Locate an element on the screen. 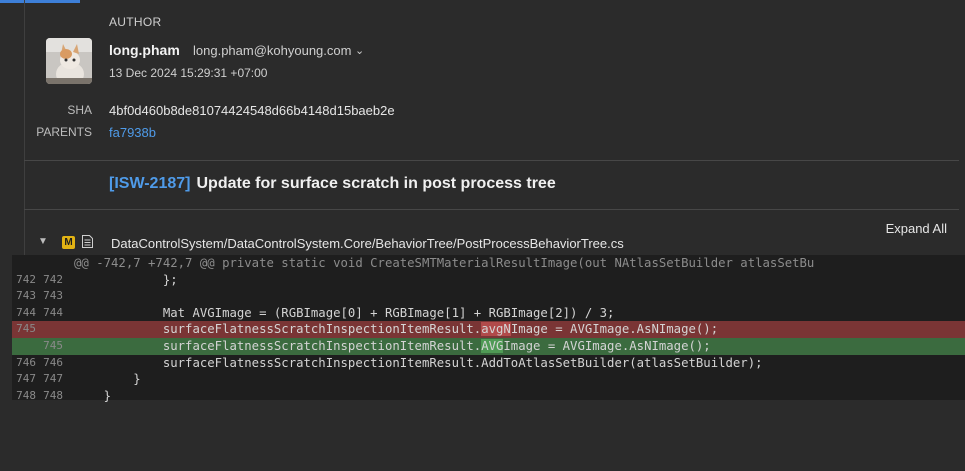 Image resolution: width=965 pixels, height=471 pixels. collapse-chevron-icon: ▼ is located at coordinates (43, 241).